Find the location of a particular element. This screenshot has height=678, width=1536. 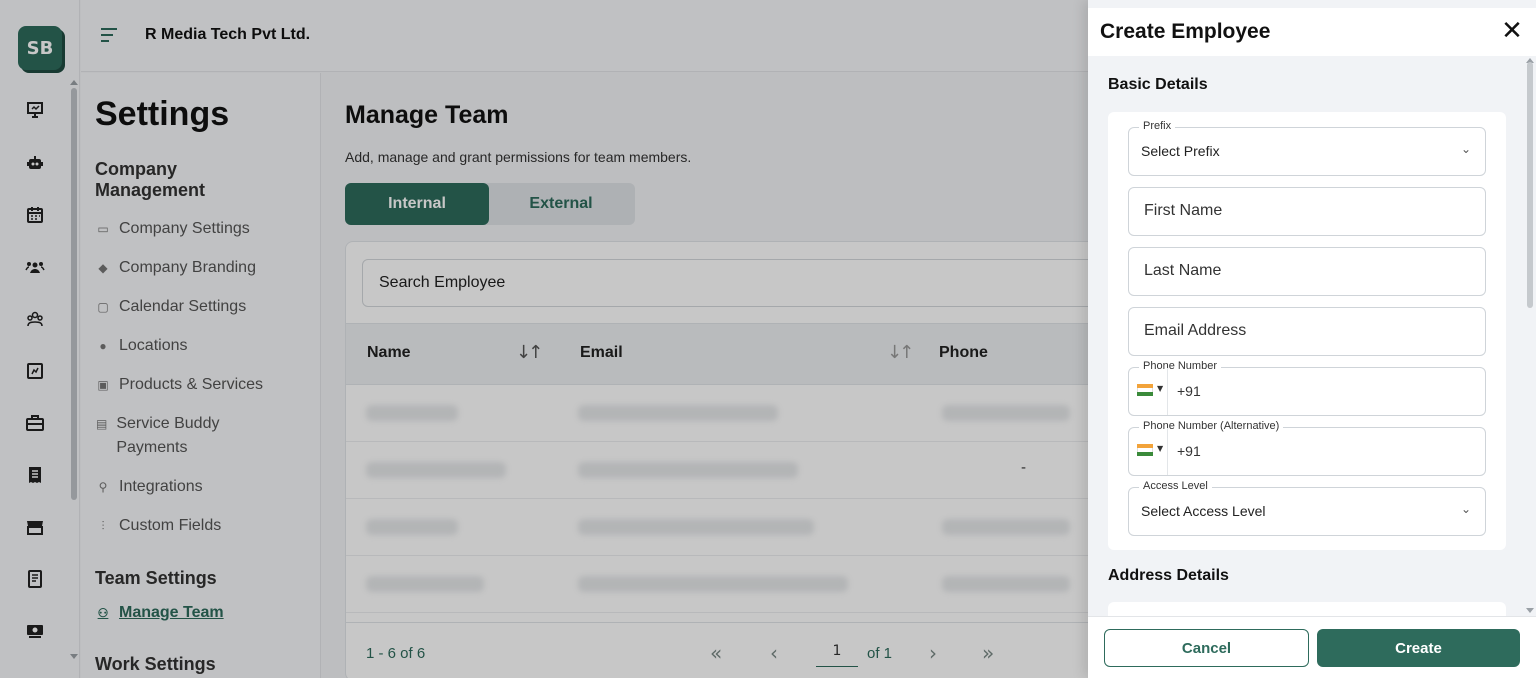

phone-alt-label: Phone Number (Alternative) is located at coordinates (1211, 426).